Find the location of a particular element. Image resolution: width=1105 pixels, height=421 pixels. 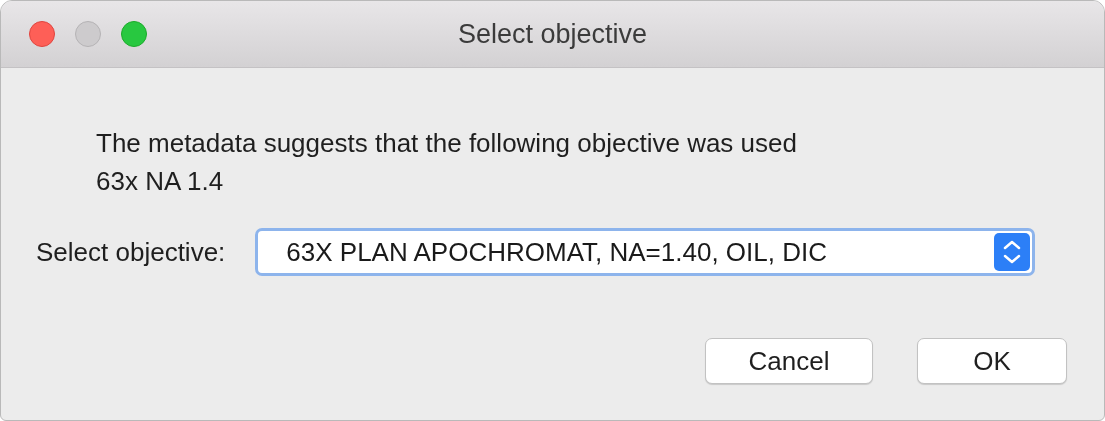

select-label: Select objective: is located at coordinates (131, 252).